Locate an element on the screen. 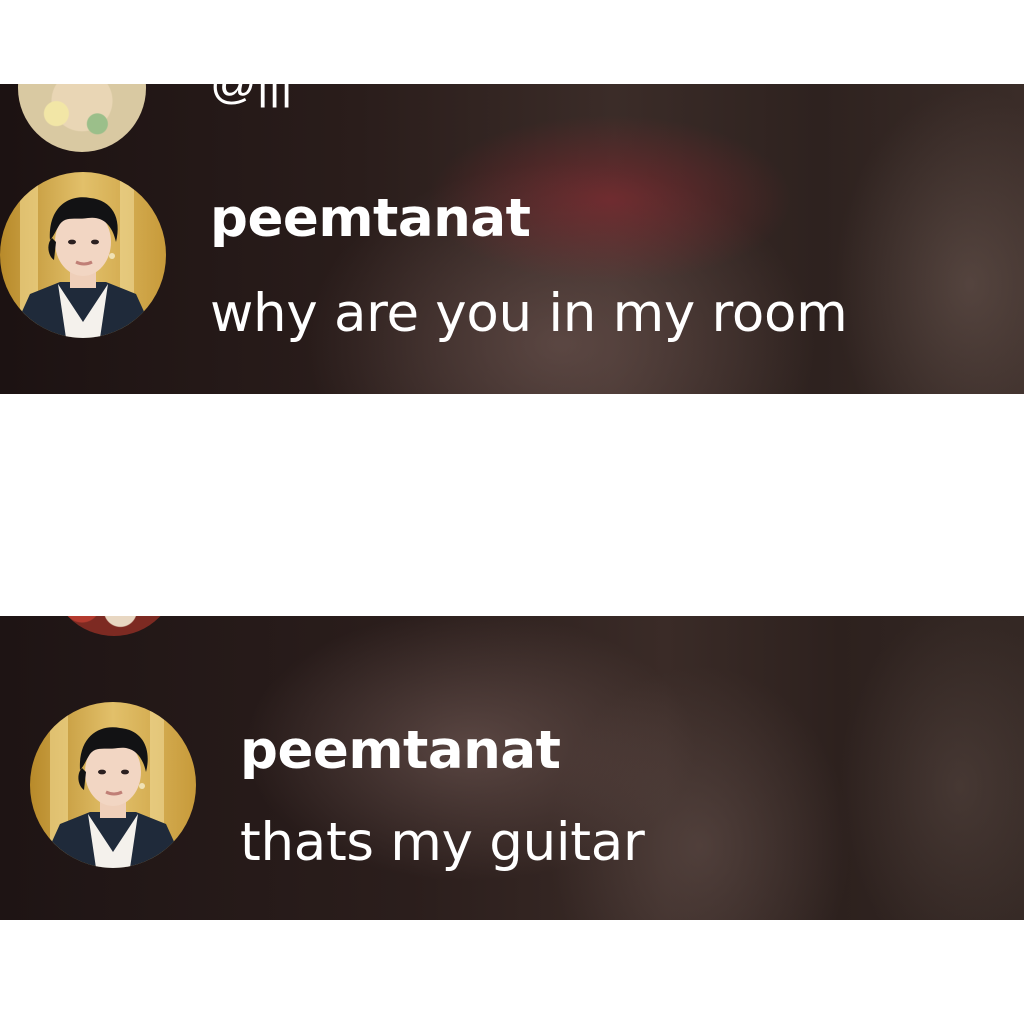 Image resolution: width=1024 pixels, height=1024 pixels. comment-message: why are you in my room is located at coordinates (529, 313).